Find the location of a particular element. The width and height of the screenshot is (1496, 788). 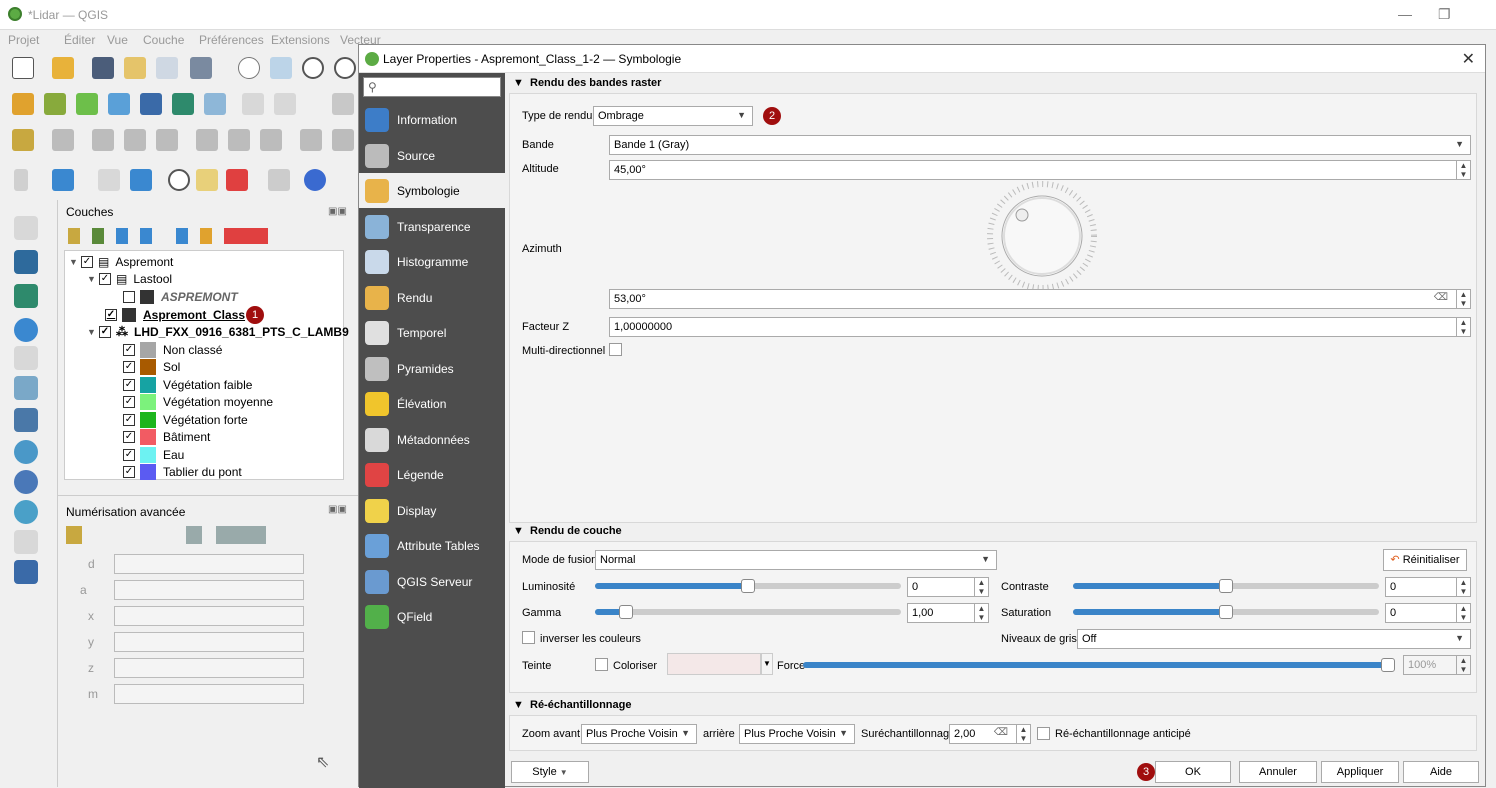

shape-tool-6-icon is located at coordinates (271, 140).